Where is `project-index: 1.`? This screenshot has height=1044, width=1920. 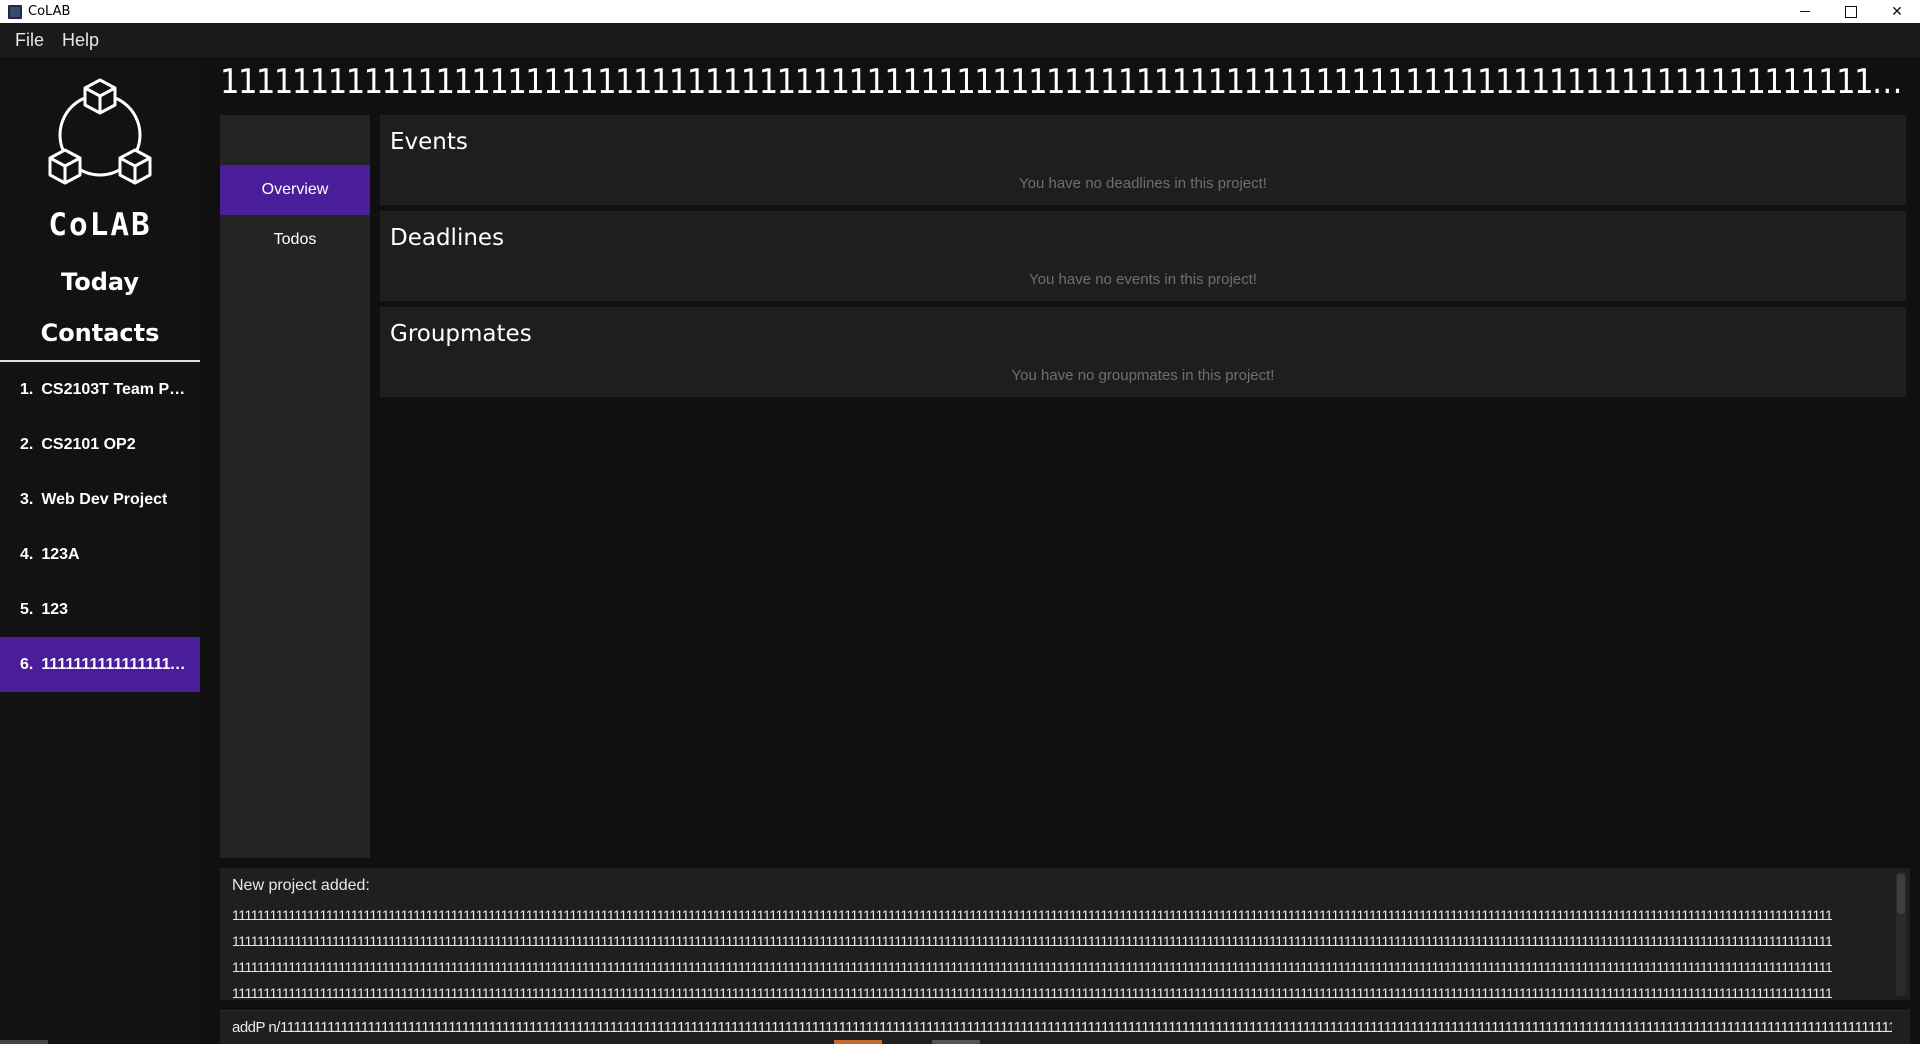
project-index: 1. is located at coordinates (27, 389).